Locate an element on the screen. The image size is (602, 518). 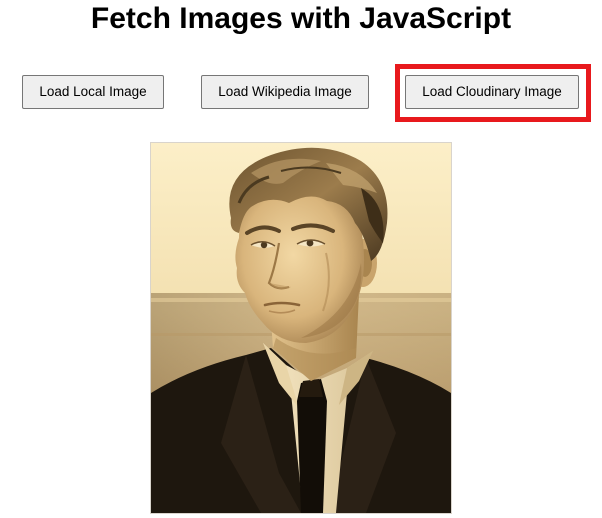
load-wikipedia-image-button: Load Wikipedia Image is located at coordinates (285, 92).